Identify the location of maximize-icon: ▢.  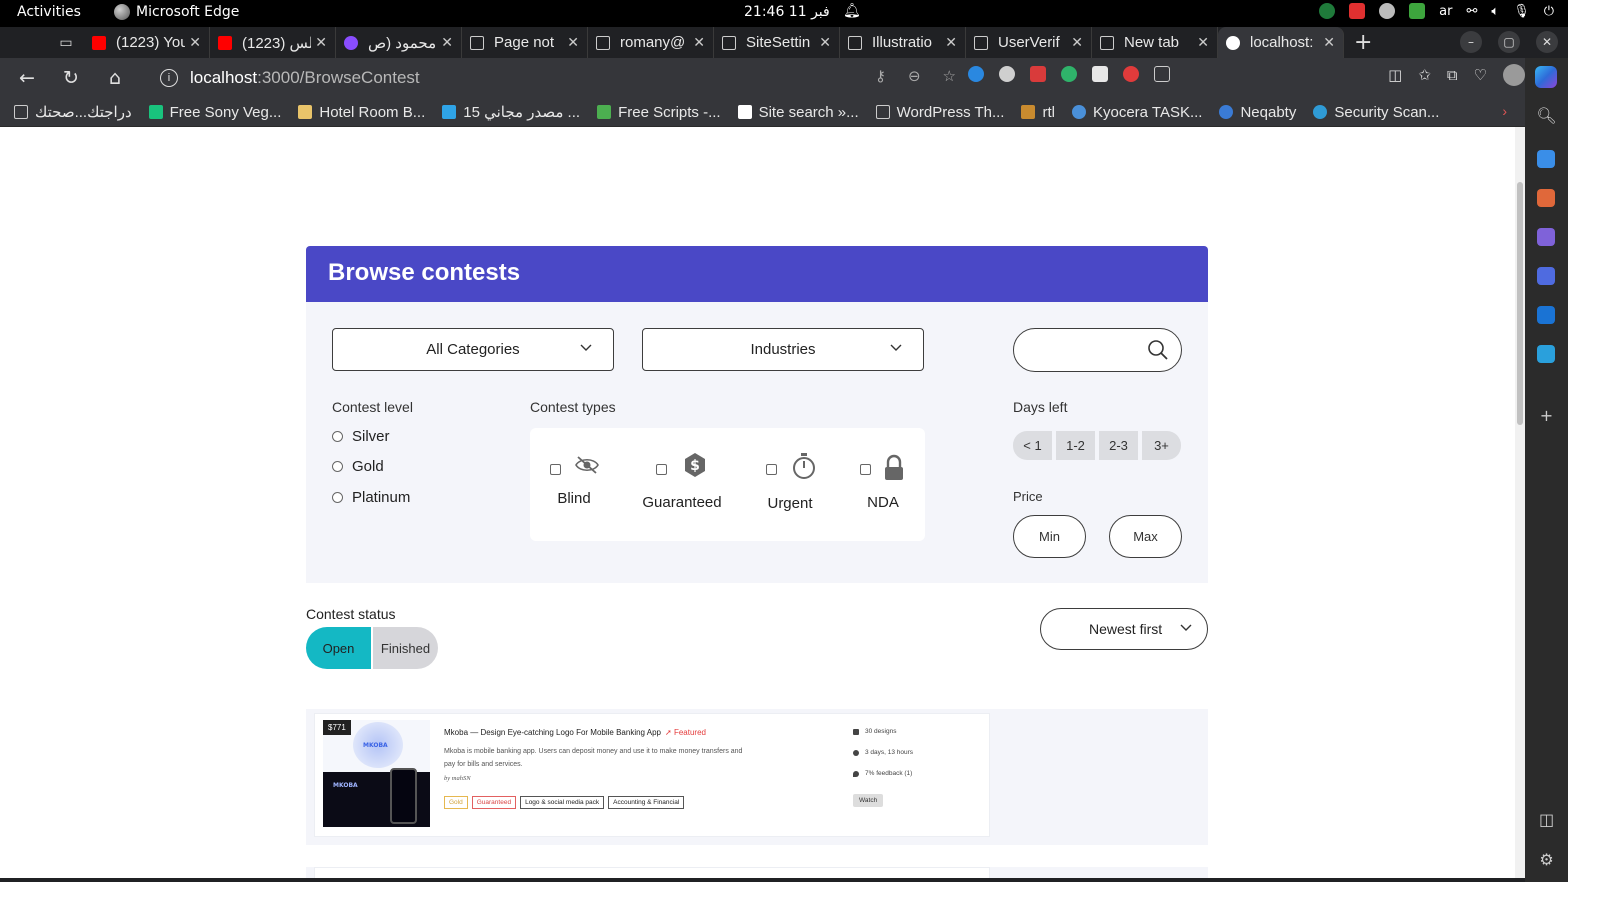
(1509, 42).